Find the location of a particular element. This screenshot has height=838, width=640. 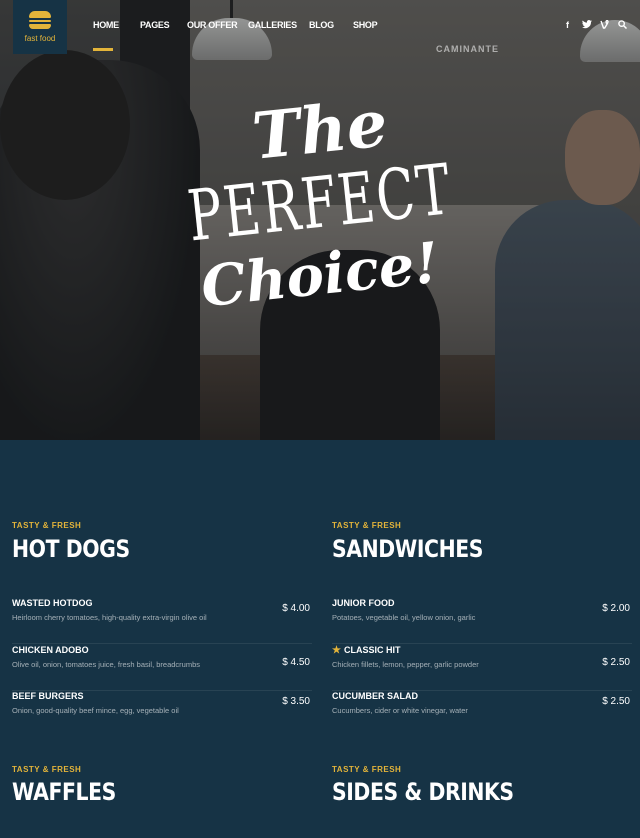

menu-item-name: JUNIOR FOOD is located at coordinates (363, 603).